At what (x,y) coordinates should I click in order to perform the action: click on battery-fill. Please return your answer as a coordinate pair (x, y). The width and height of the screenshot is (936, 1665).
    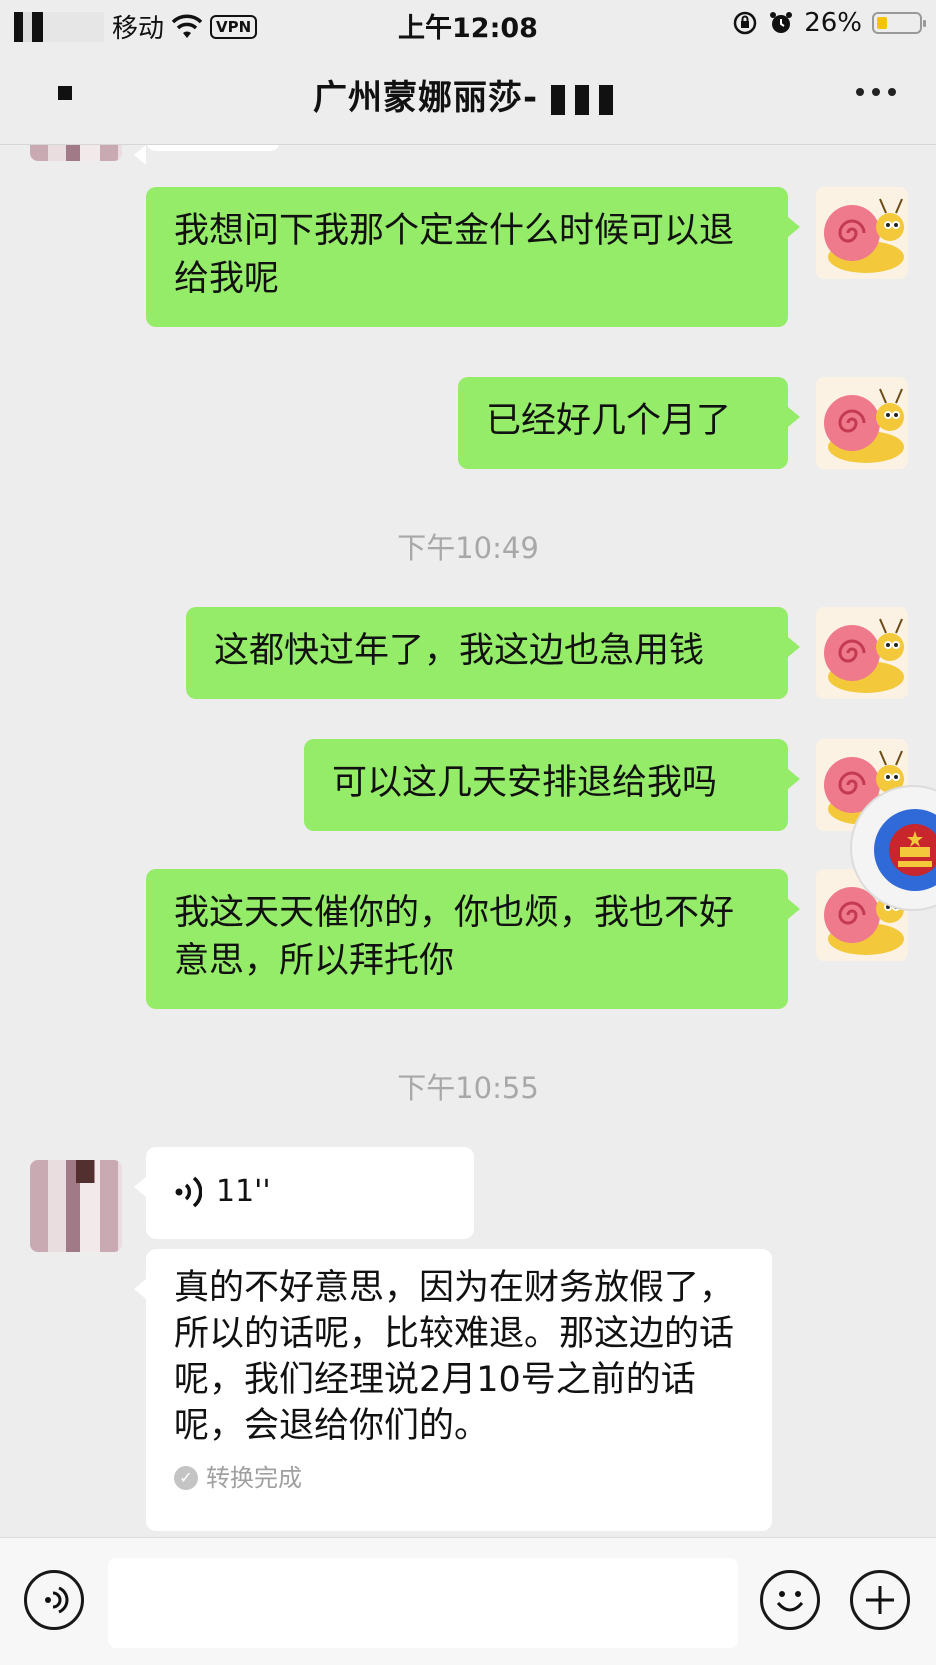
    Looking at the image, I should click on (882, 23).